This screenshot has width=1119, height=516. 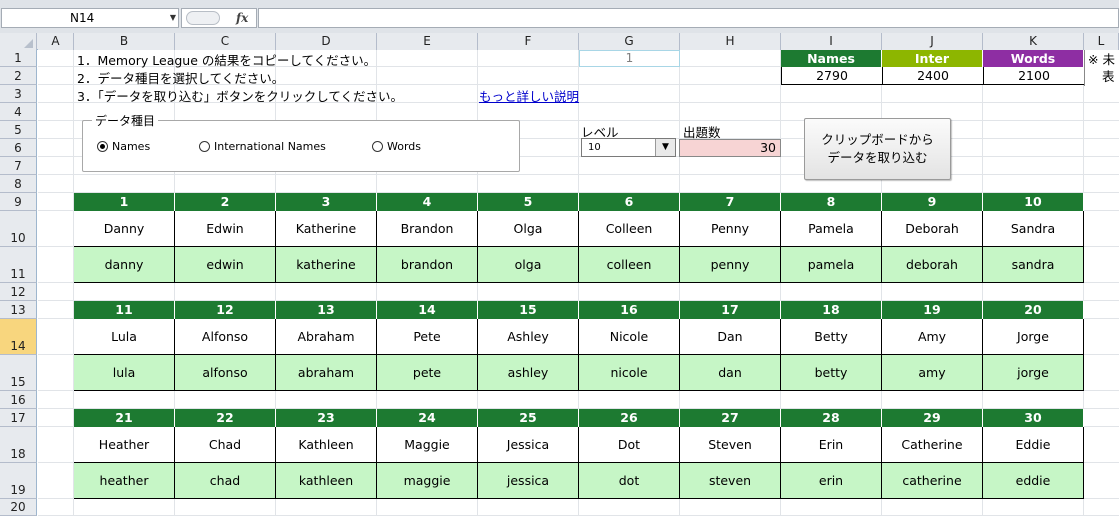 What do you see at coordinates (427, 229) in the screenshot?
I see `item-name: Brandon` at bounding box center [427, 229].